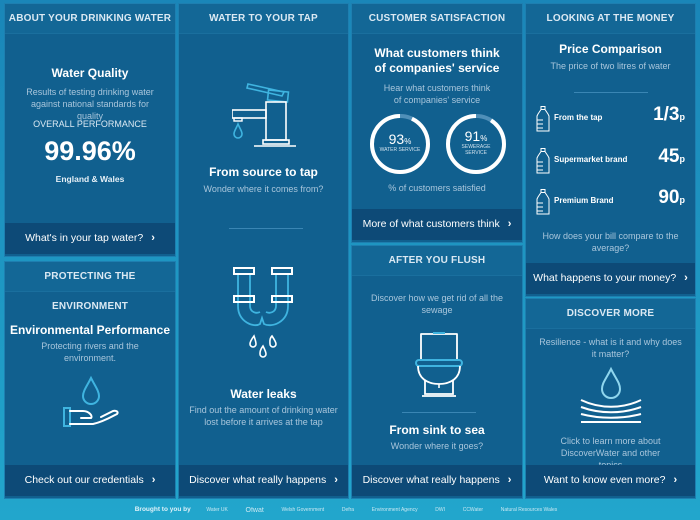  What do you see at coordinates (90, 287) in the screenshot?
I see `card-header: PROTECTING THE ENVIRONMENT` at bounding box center [90, 287].